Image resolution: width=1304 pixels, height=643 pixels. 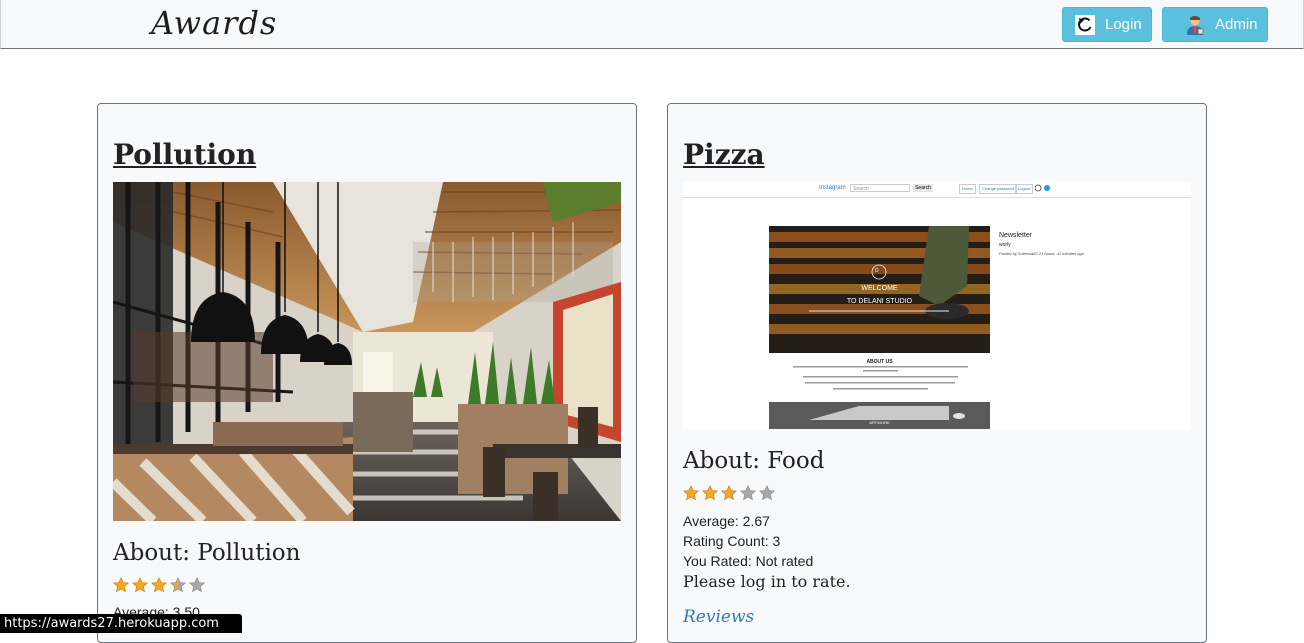 What do you see at coordinates (1085, 24) in the screenshot?
I see `login-refresh-icon` at bounding box center [1085, 24].